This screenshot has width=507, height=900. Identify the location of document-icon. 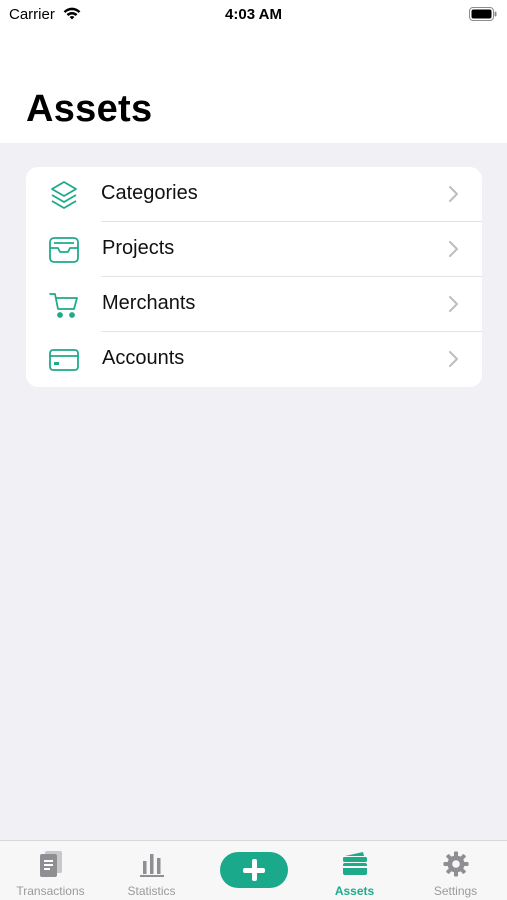
(51, 866).